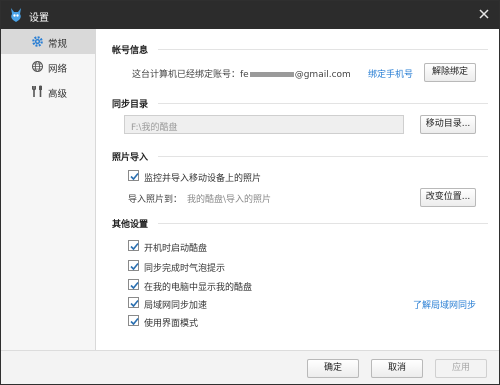 The height and width of the screenshot is (385, 500). What do you see at coordinates (171, 324) in the screenshot?
I see `option-label: 使用界面模式` at bounding box center [171, 324].